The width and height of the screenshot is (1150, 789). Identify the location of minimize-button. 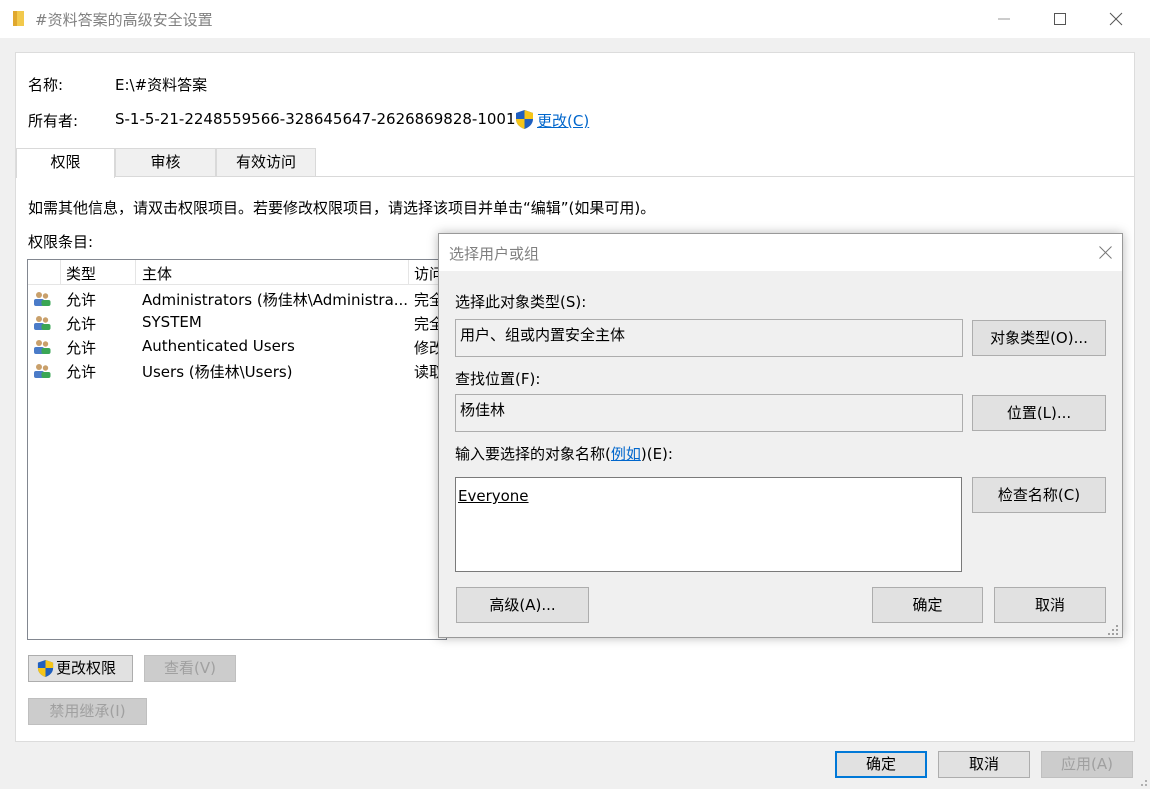
(1004, 19).